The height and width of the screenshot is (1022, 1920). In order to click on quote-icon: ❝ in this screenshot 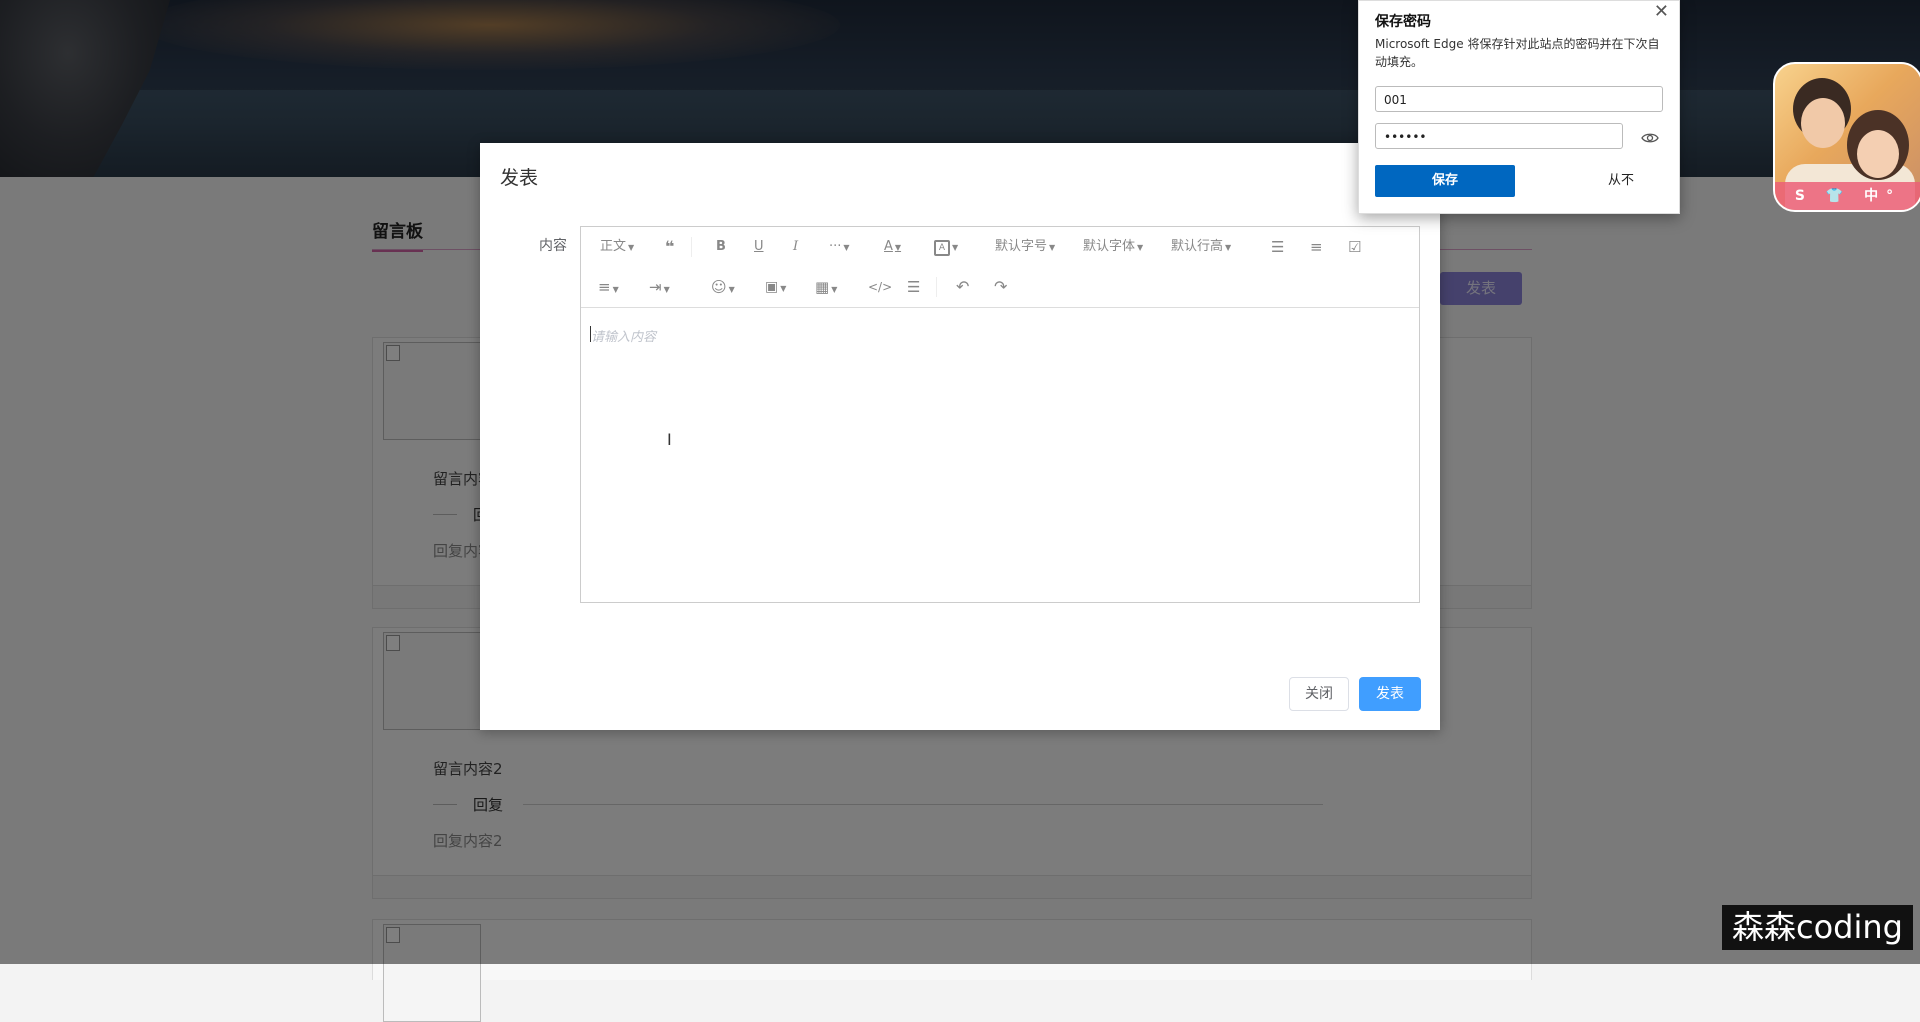, I will do `click(669, 247)`.